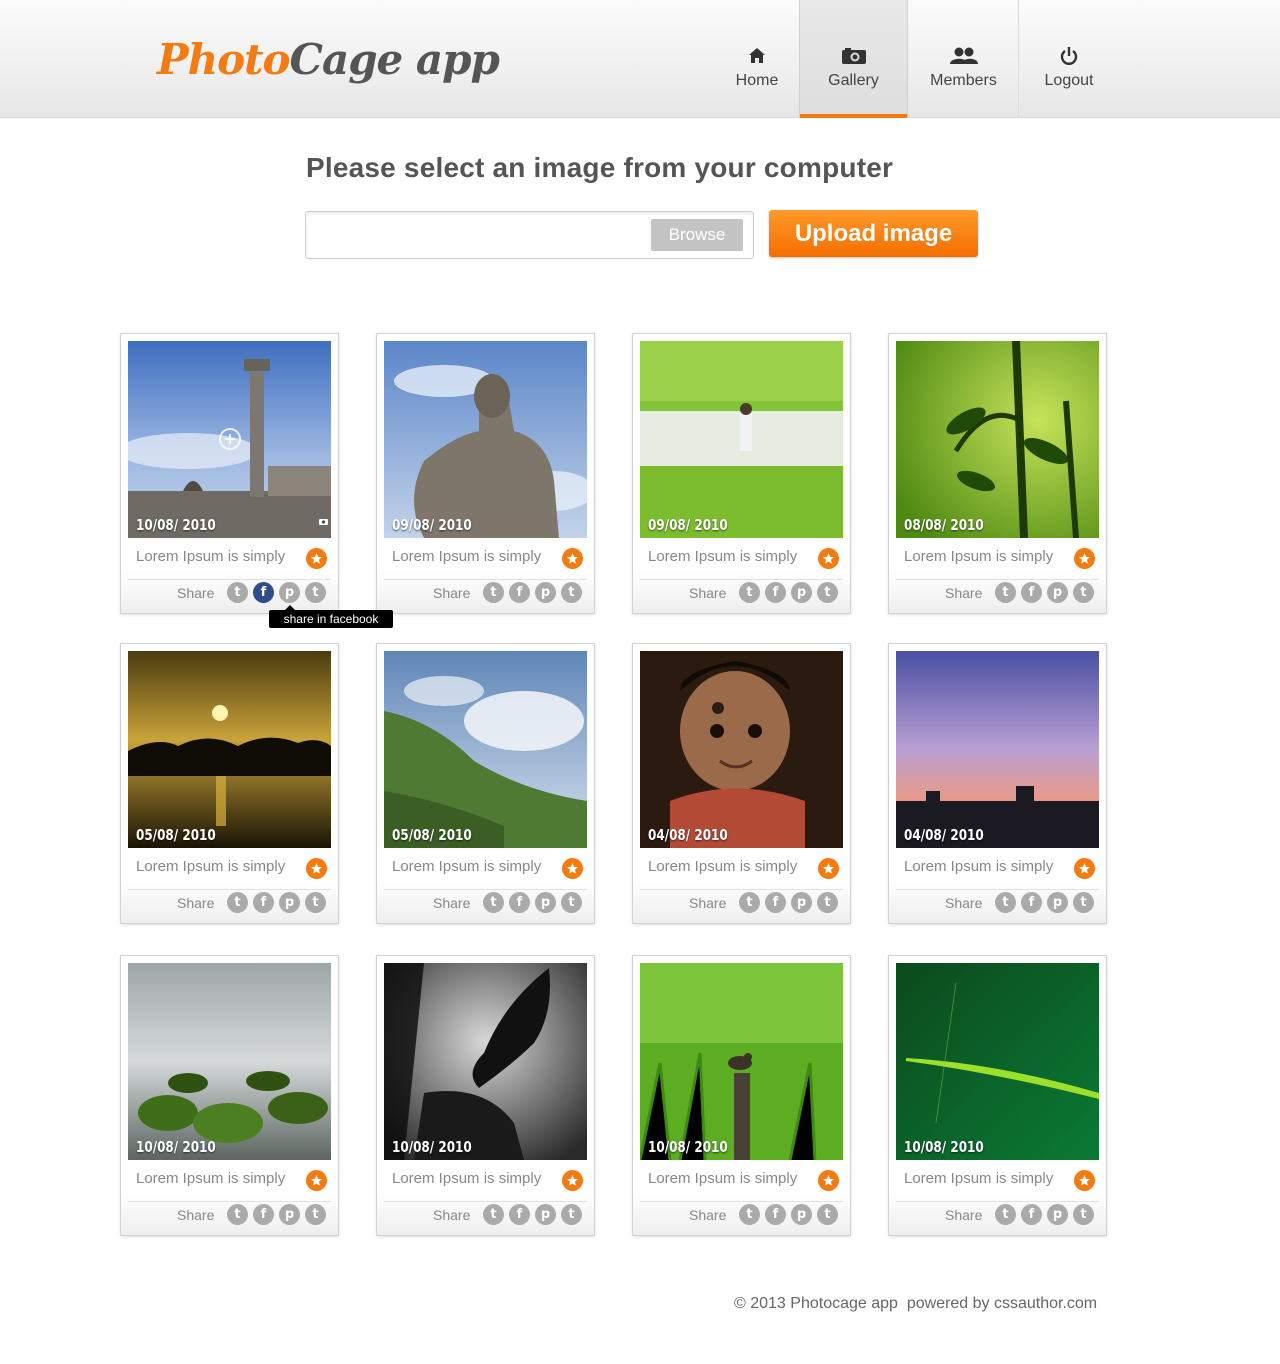  I want to click on app-logo: PhotoCage app, so click(328, 60).